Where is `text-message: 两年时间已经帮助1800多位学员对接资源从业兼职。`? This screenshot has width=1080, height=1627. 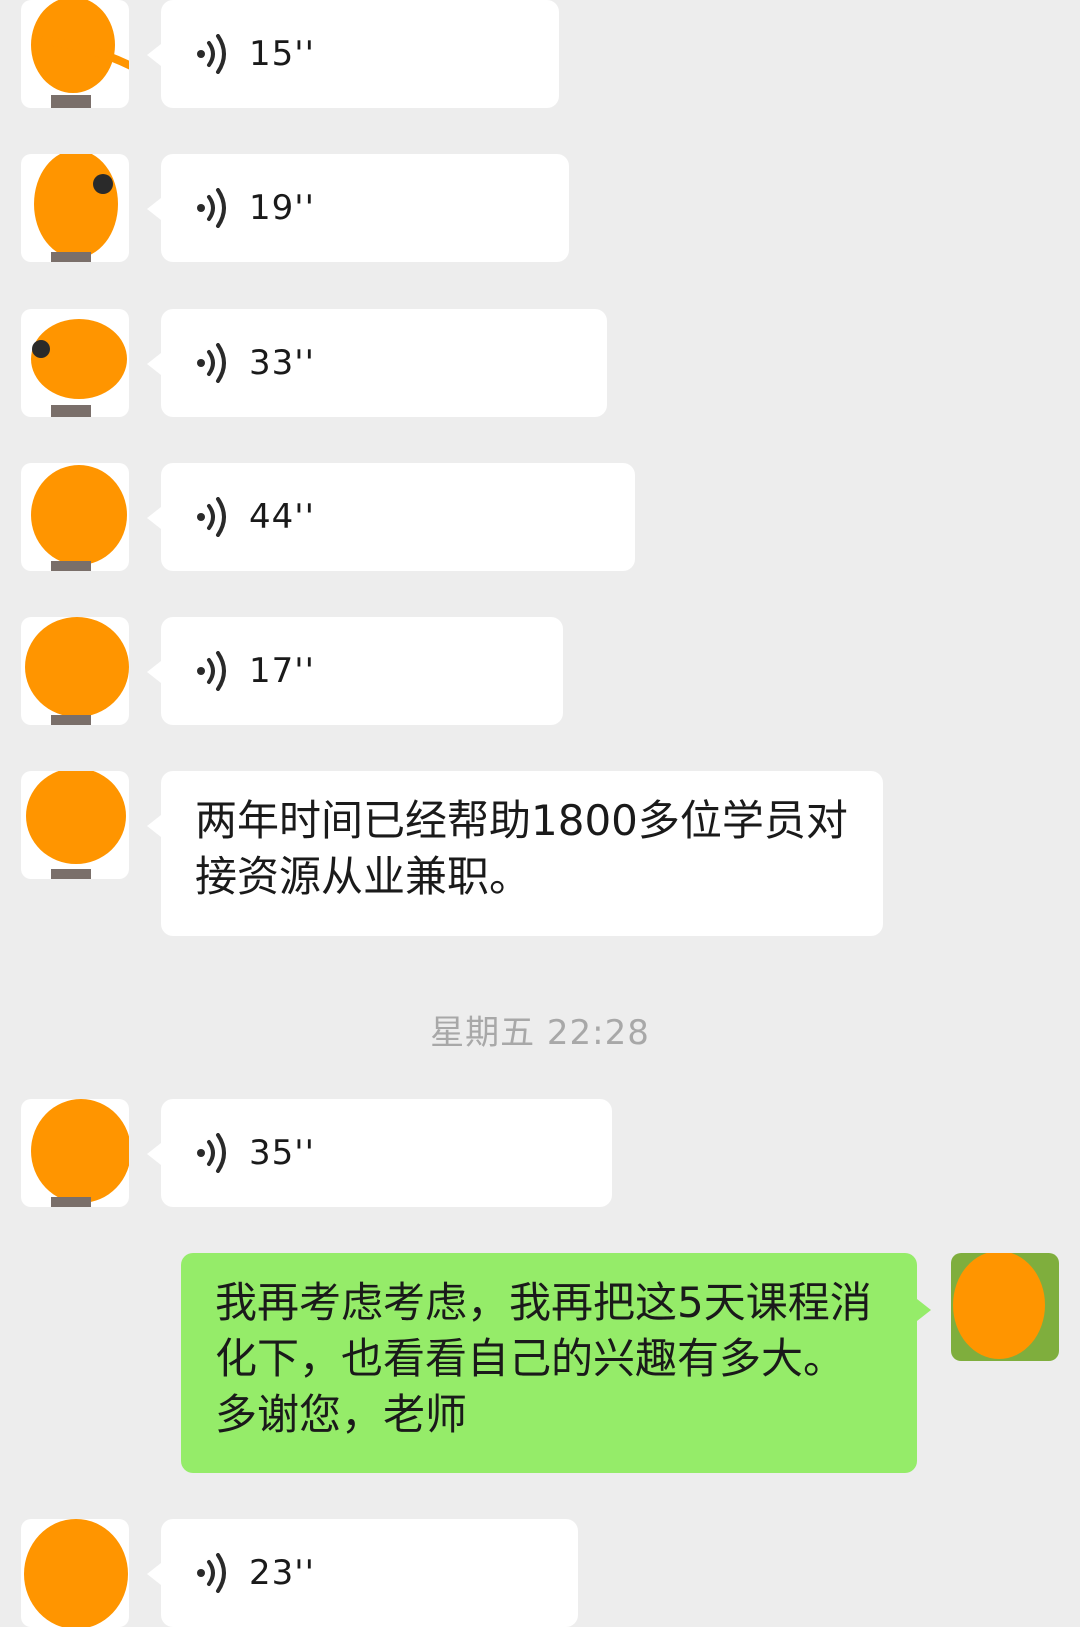
text-message: 两年时间已经帮助1800多位学员对接资源从业兼职。 is located at coordinates (515, 853).